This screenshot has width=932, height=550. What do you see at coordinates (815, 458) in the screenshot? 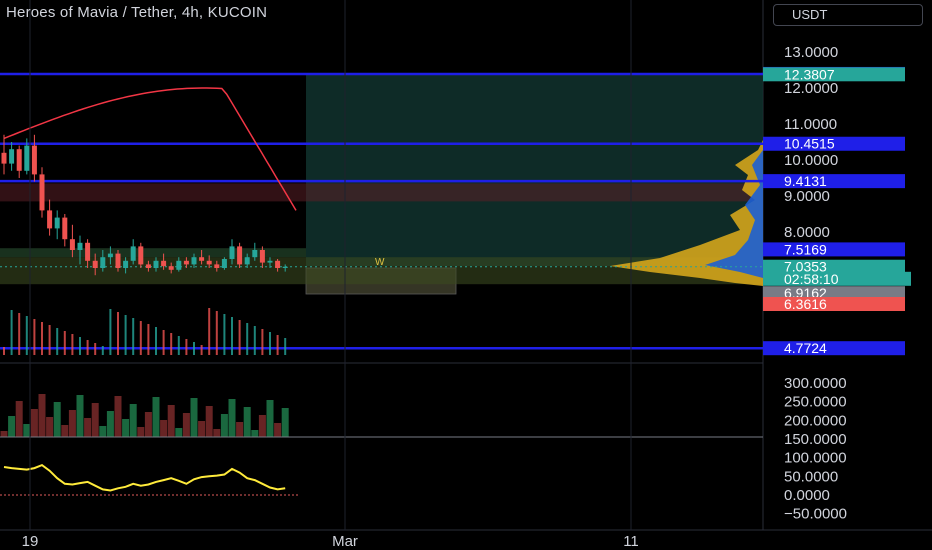
I see `y-tick-label: 100.0000` at bounding box center [815, 458].